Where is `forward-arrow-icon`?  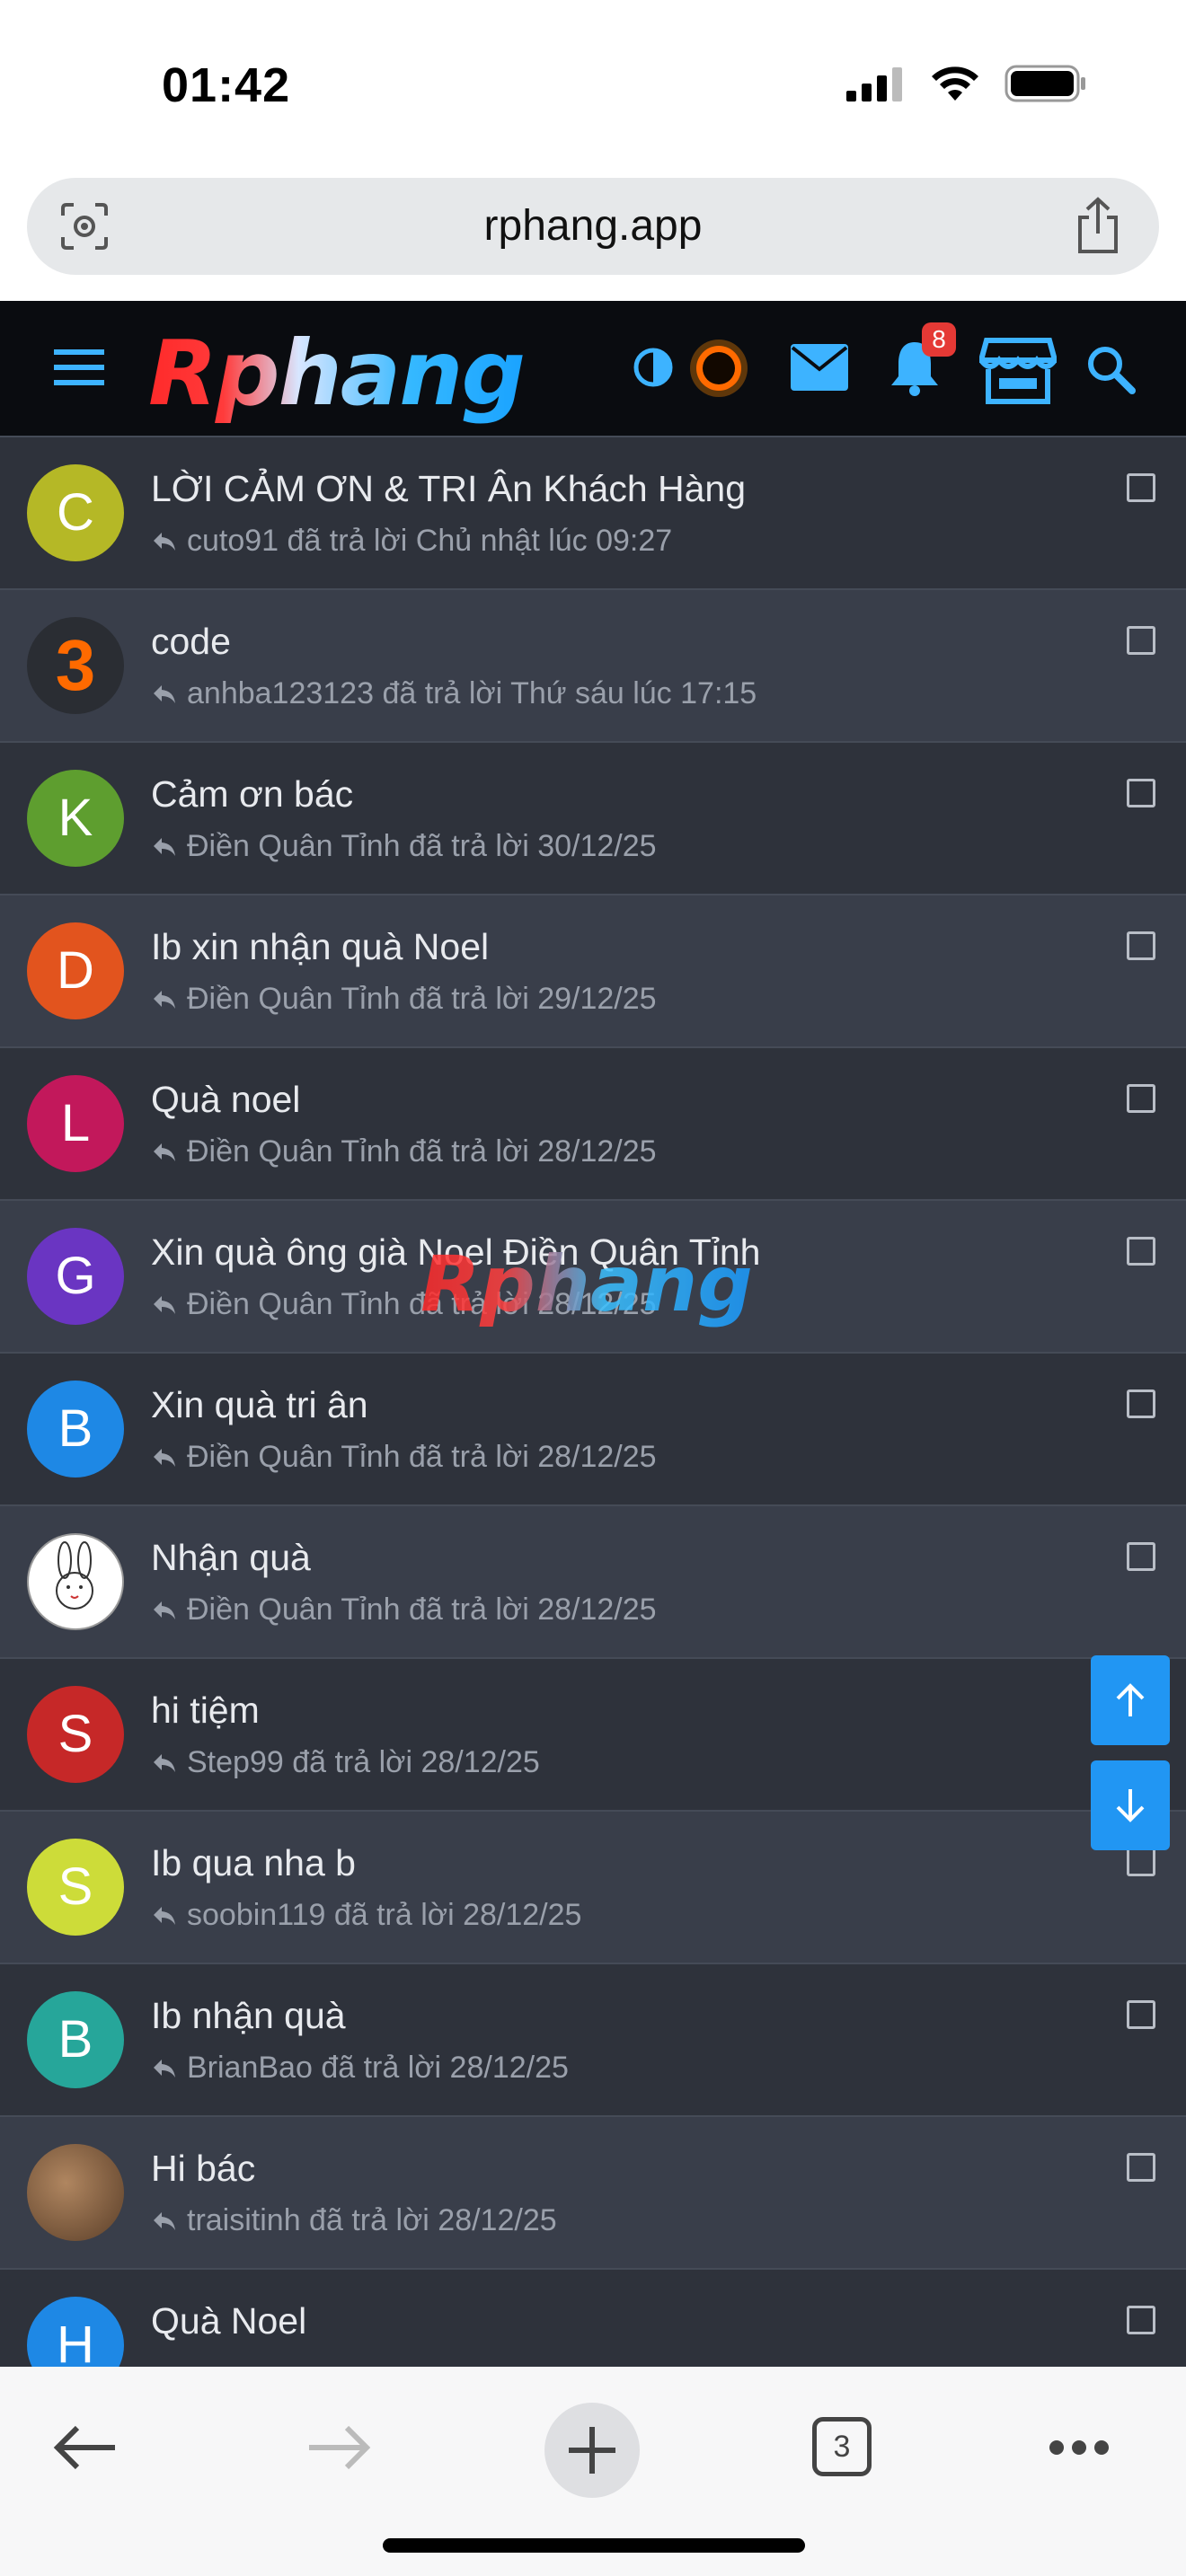
forward-arrow-icon is located at coordinates (338, 2447).